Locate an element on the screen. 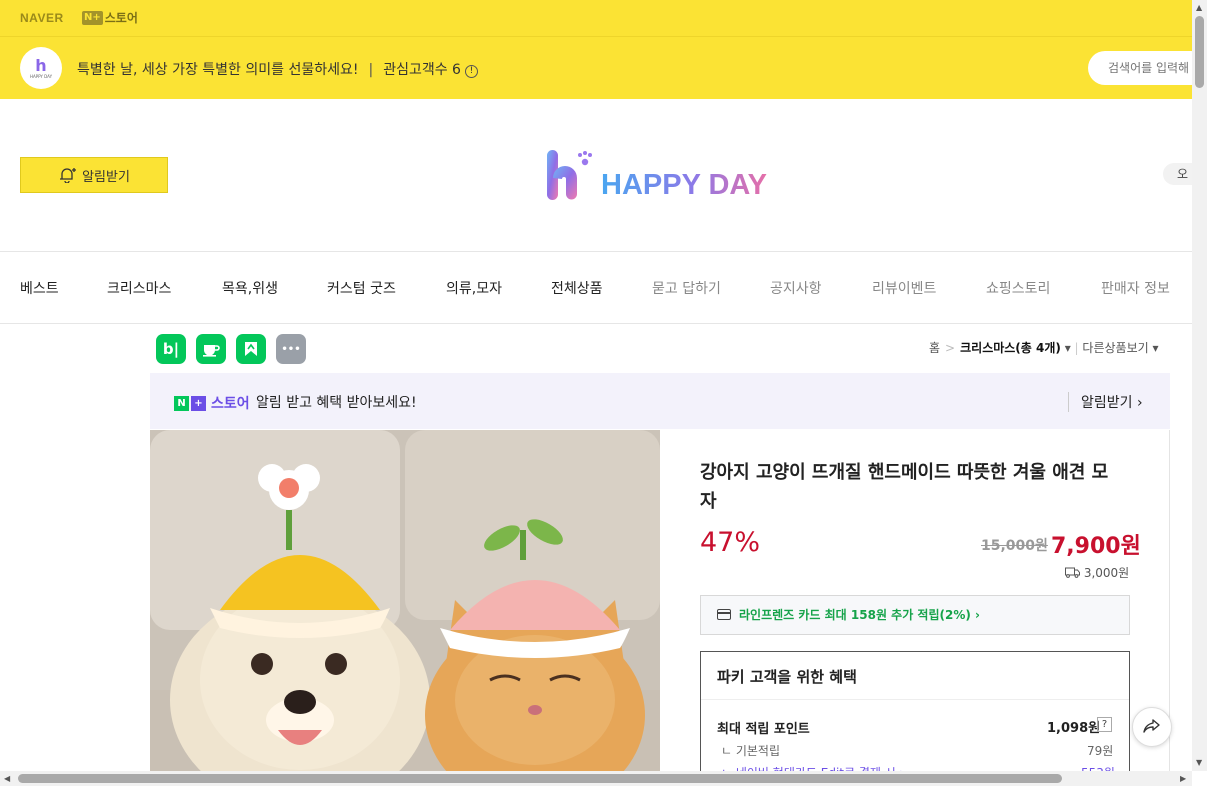  cafe-share-icon is located at coordinates (211, 349).